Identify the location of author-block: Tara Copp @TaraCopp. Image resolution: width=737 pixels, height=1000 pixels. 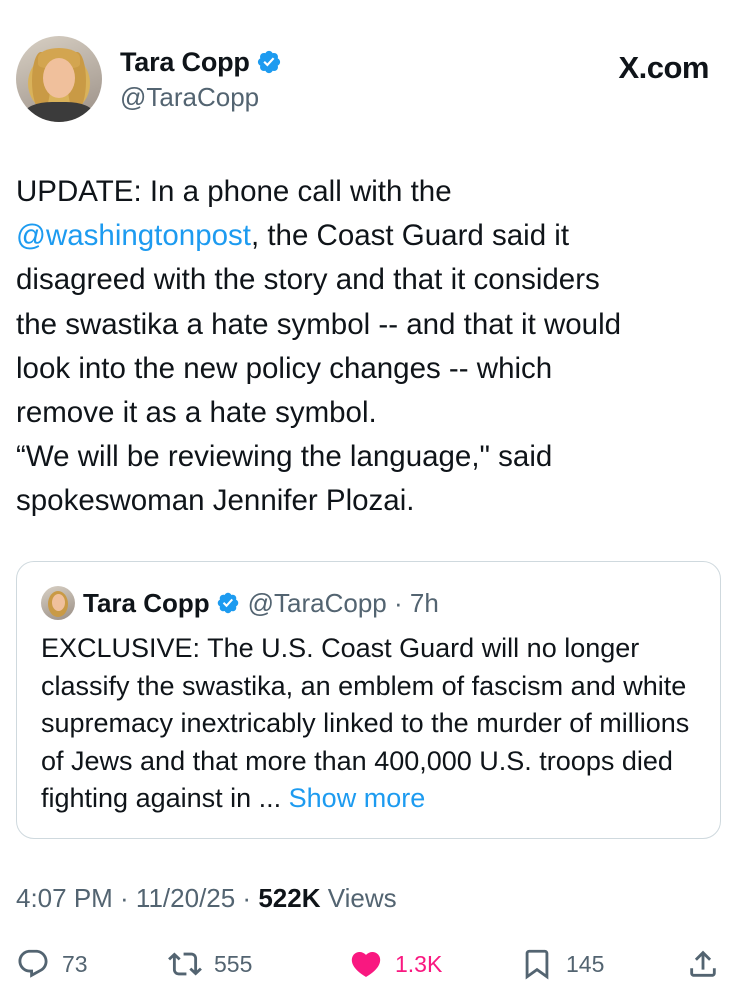
(201, 79).